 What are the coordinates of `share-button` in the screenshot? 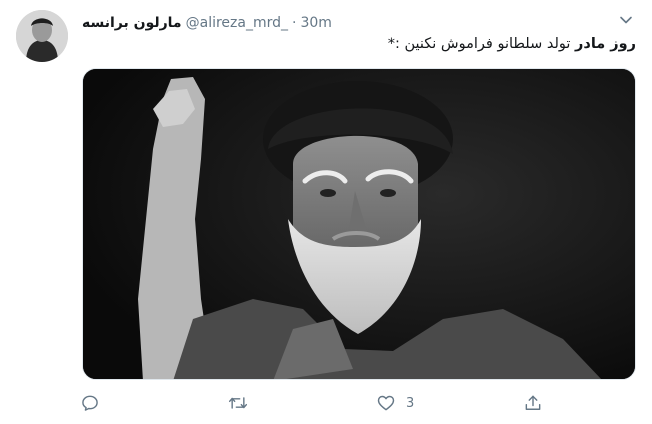 It's located at (538, 403).